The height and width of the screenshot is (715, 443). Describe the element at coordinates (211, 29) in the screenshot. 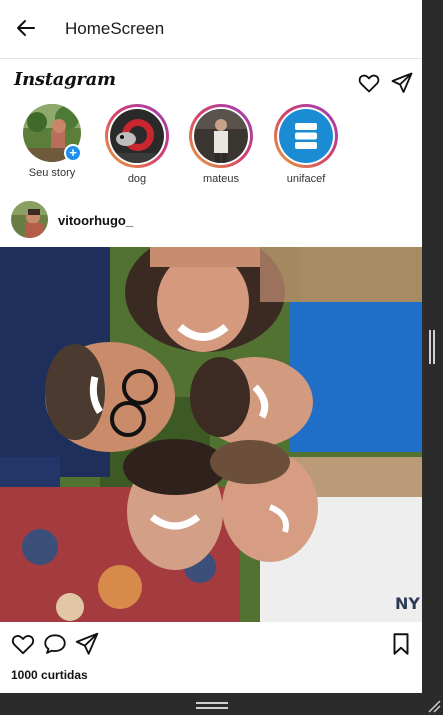

I see `app-bar: HomeScreen` at that location.